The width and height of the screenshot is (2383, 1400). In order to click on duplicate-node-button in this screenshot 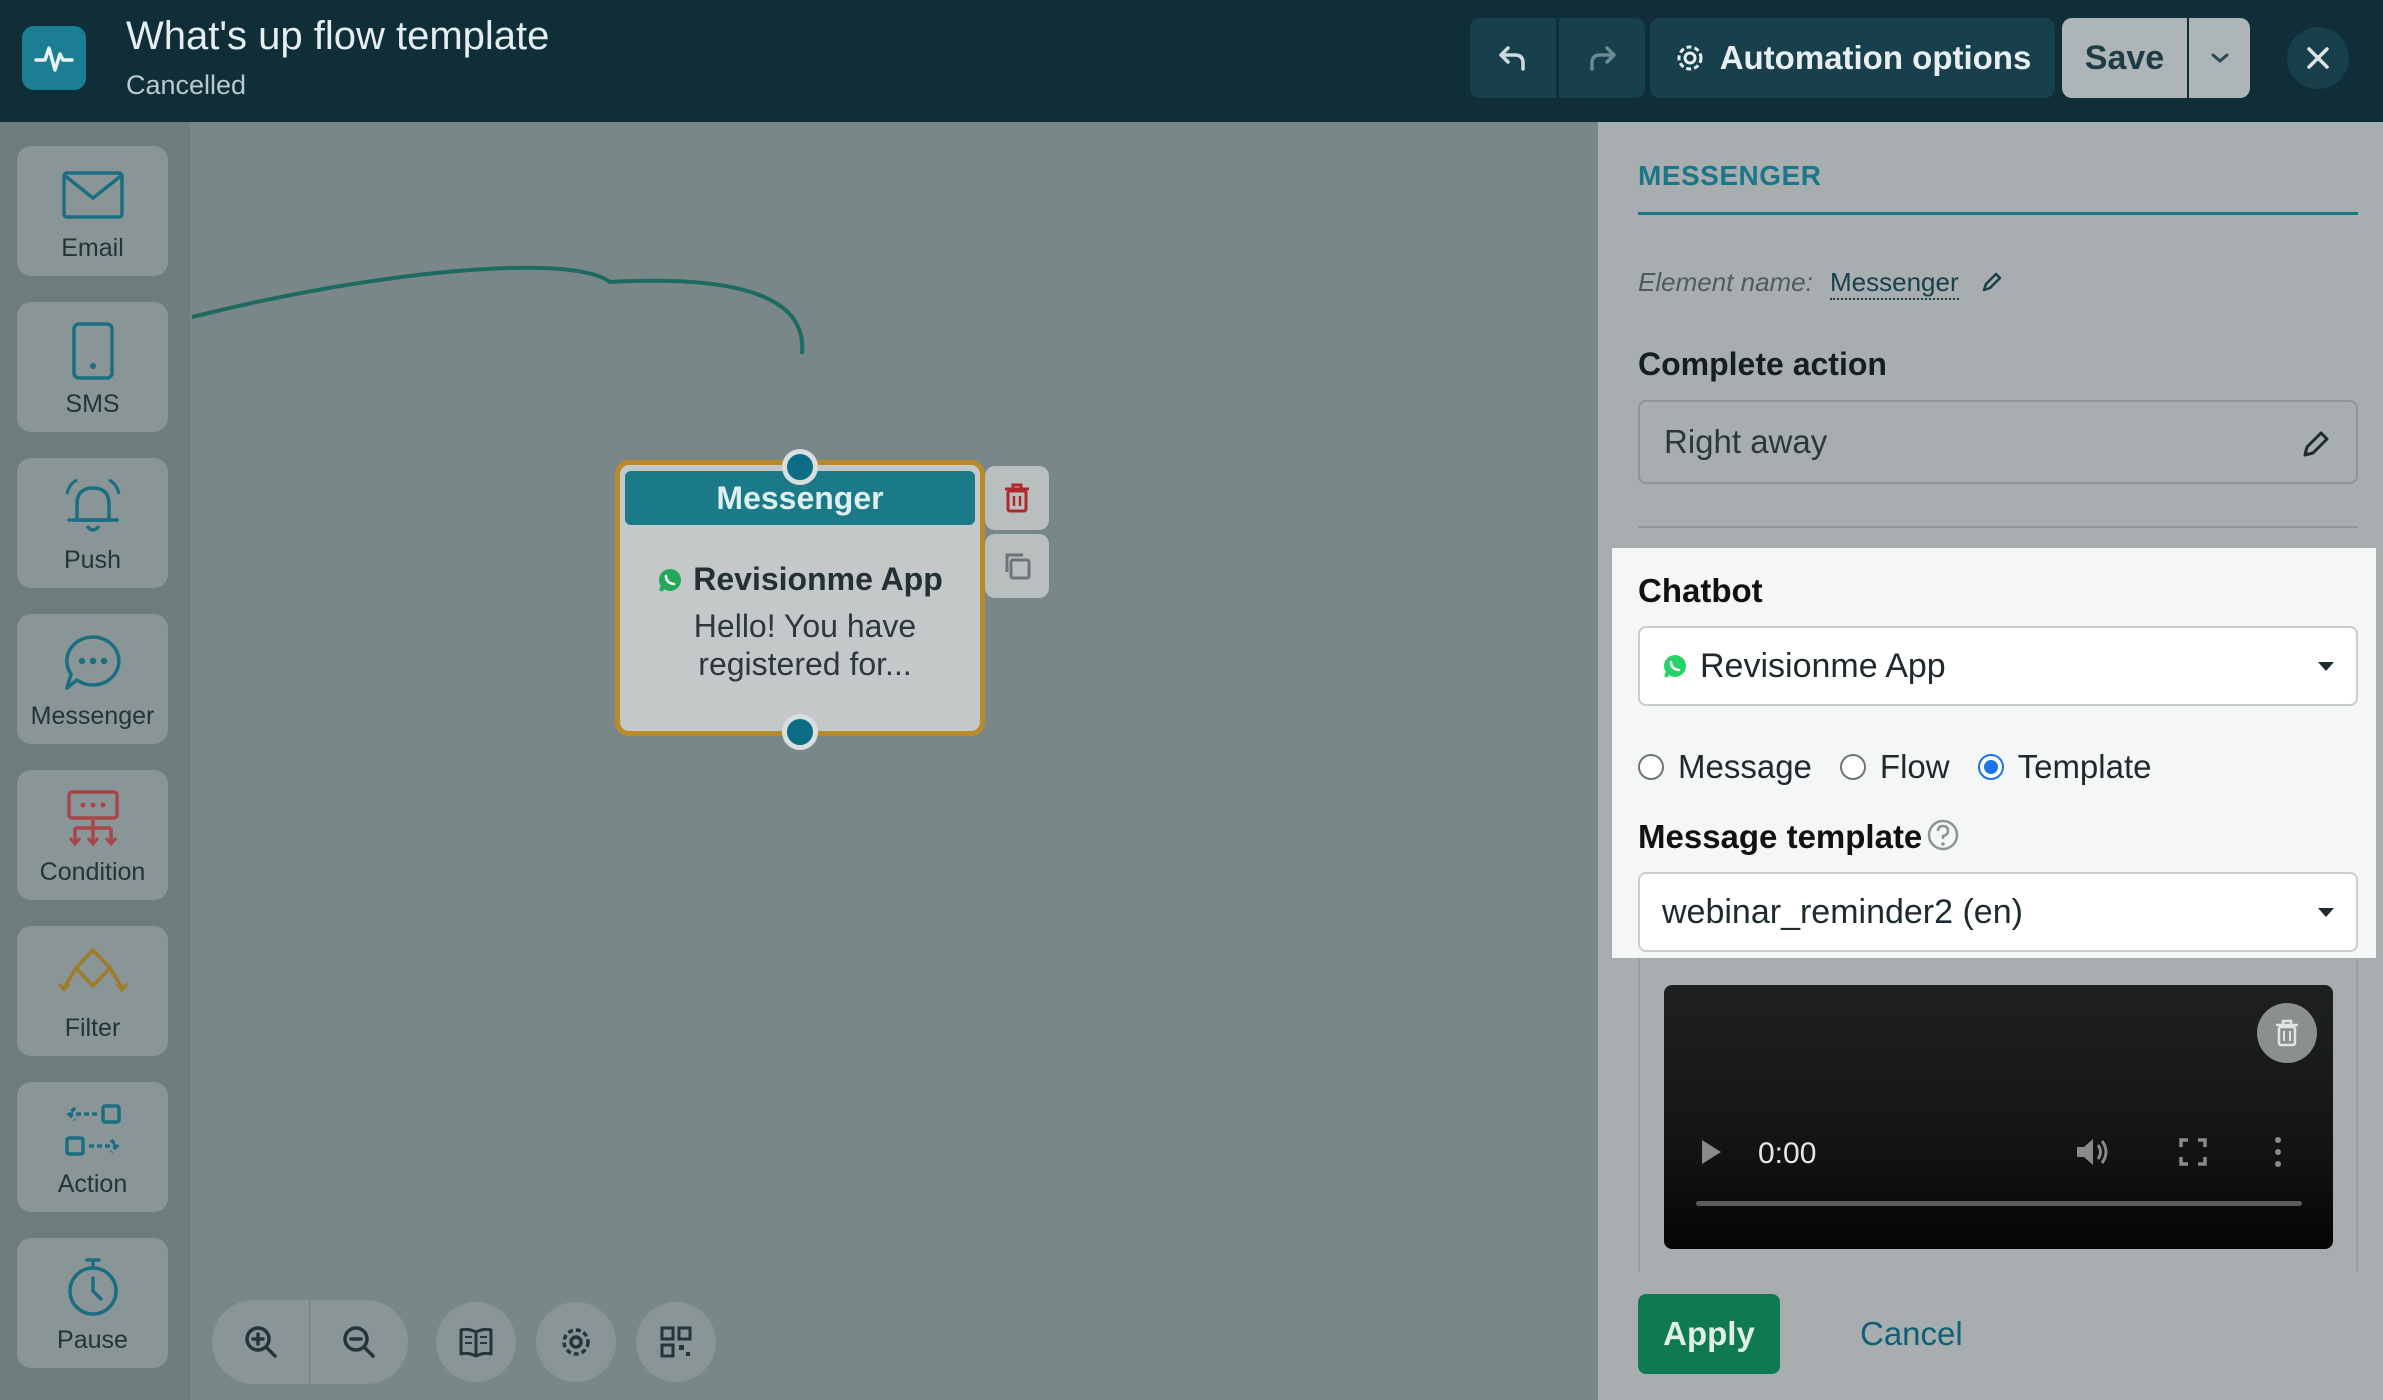, I will do `click(1017, 566)`.